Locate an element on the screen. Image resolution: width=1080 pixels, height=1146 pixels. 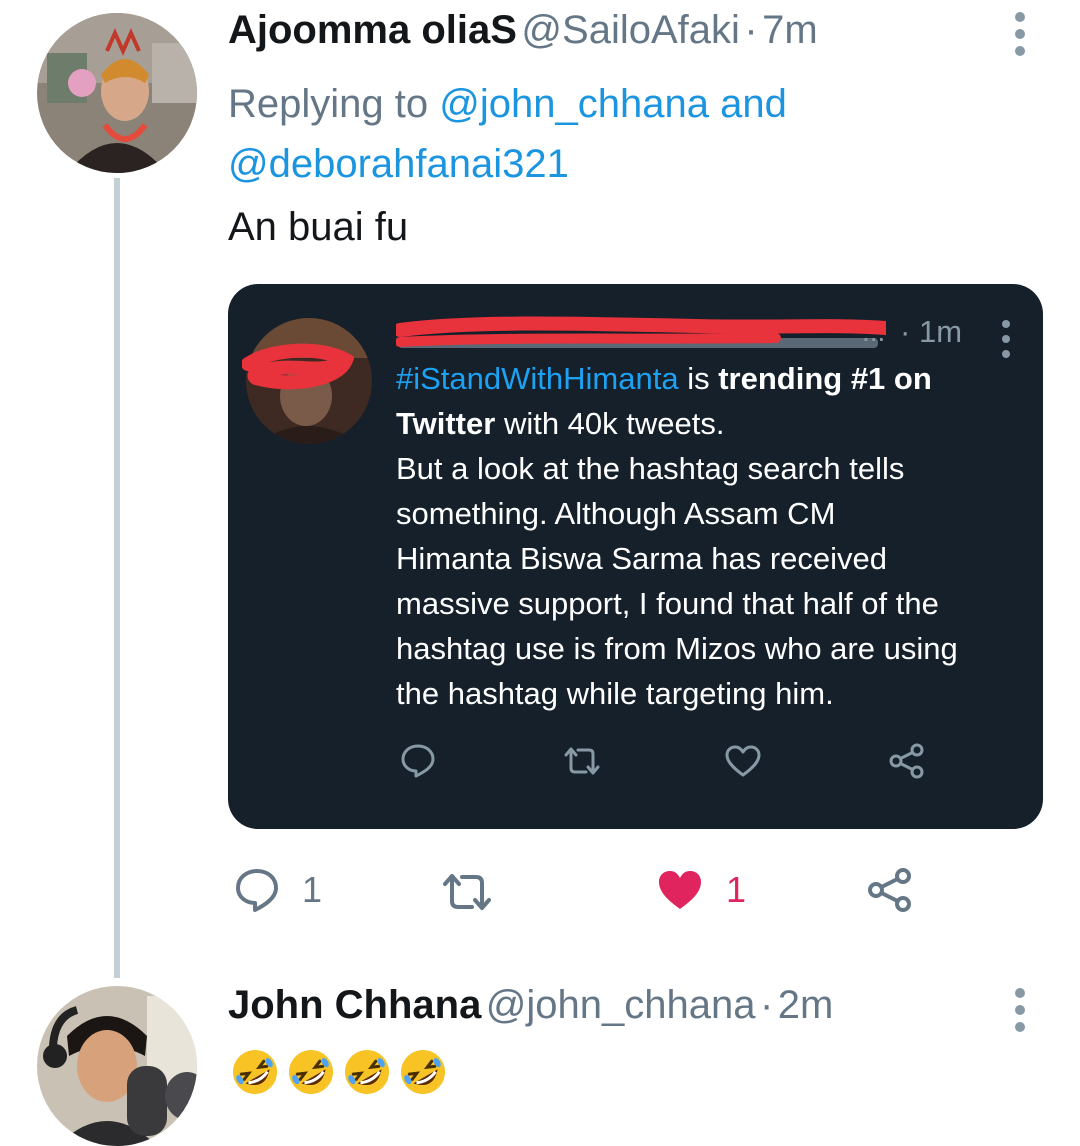
quoted-meta: · 1m is located at coordinates (931, 332).